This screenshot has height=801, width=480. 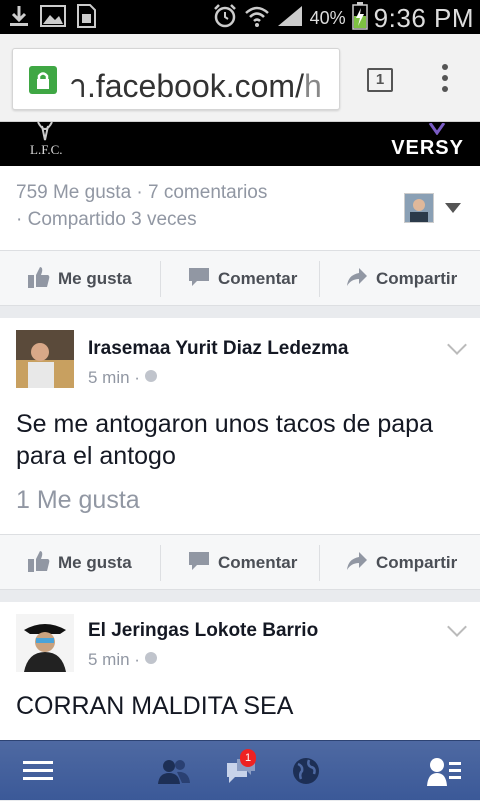 I want to click on audience-dropdown-icon, so click(x=453, y=208).